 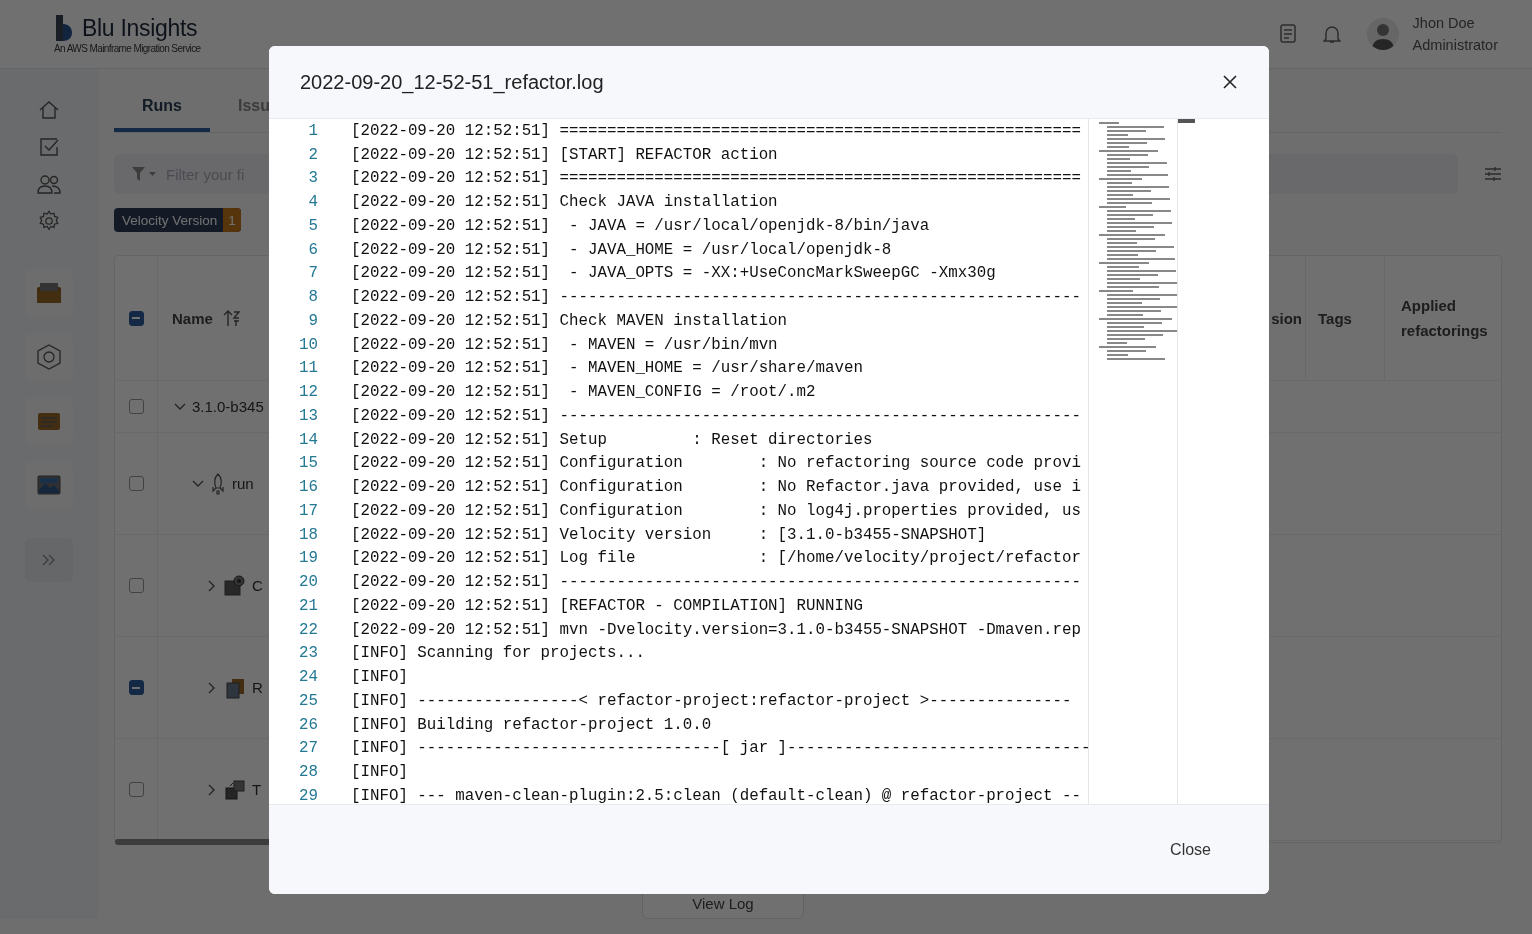 I want to click on gear-document-icon, so click(x=235, y=585).